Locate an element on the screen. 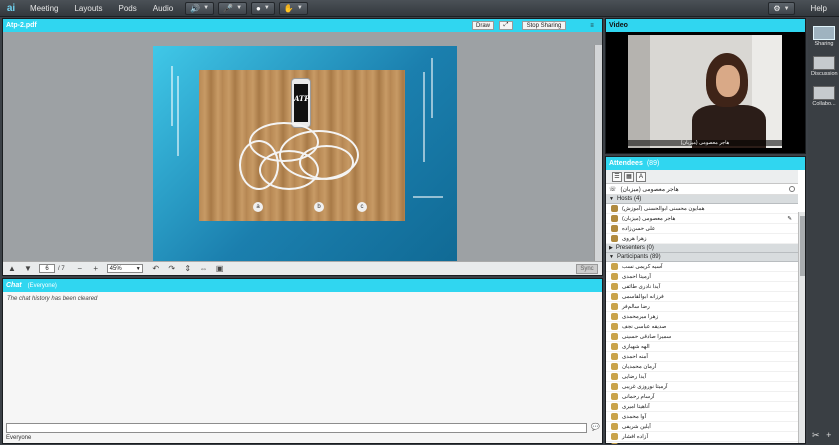 This screenshot has height=445, width=839. participant-row: رضا سالم‌فر is located at coordinates (702, 307).